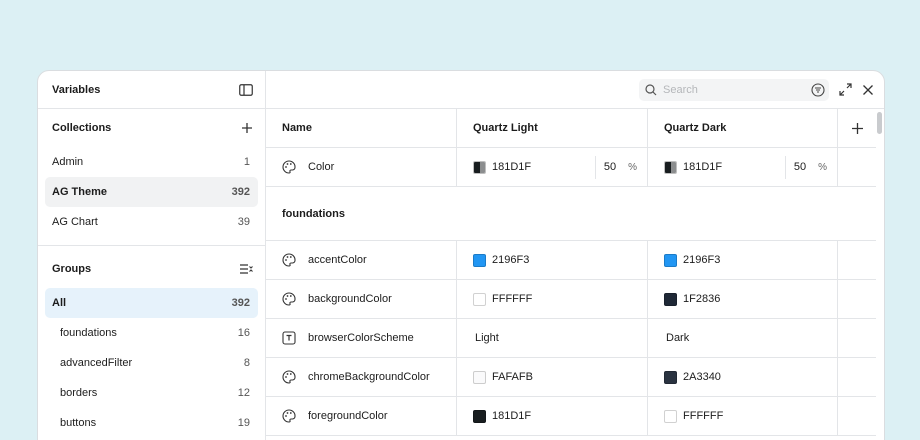 The width and height of the screenshot is (920, 440). I want to click on column-header-quartz-light: Quartz Light, so click(552, 128).